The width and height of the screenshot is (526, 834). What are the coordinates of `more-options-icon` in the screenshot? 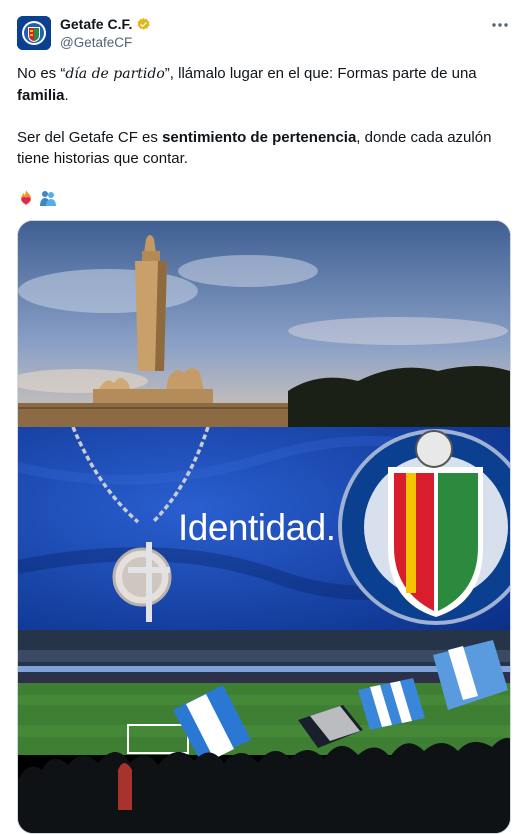 It's located at (500, 25).